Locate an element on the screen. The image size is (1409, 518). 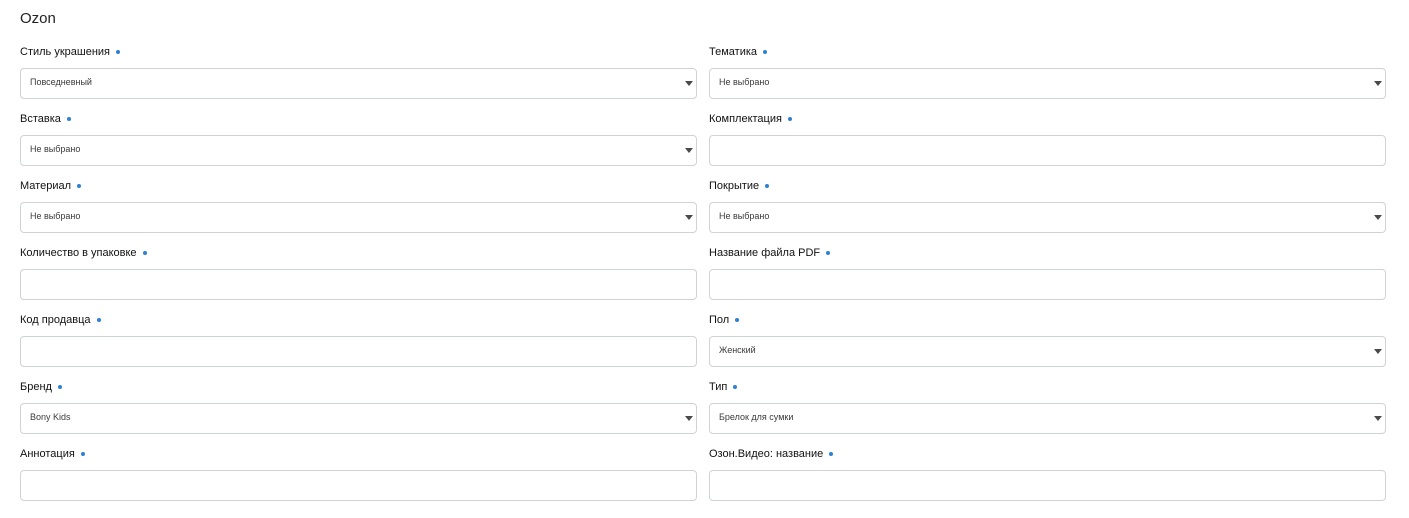
insert-select: Не выбрано is located at coordinates (358, 150).